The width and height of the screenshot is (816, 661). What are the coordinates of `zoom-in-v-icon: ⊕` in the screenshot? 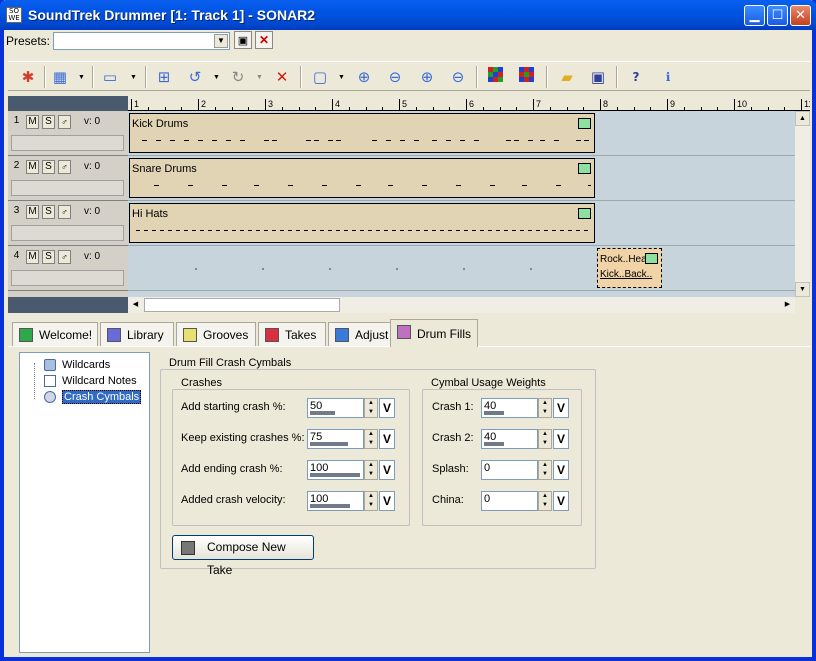 It's located at (427, 77).